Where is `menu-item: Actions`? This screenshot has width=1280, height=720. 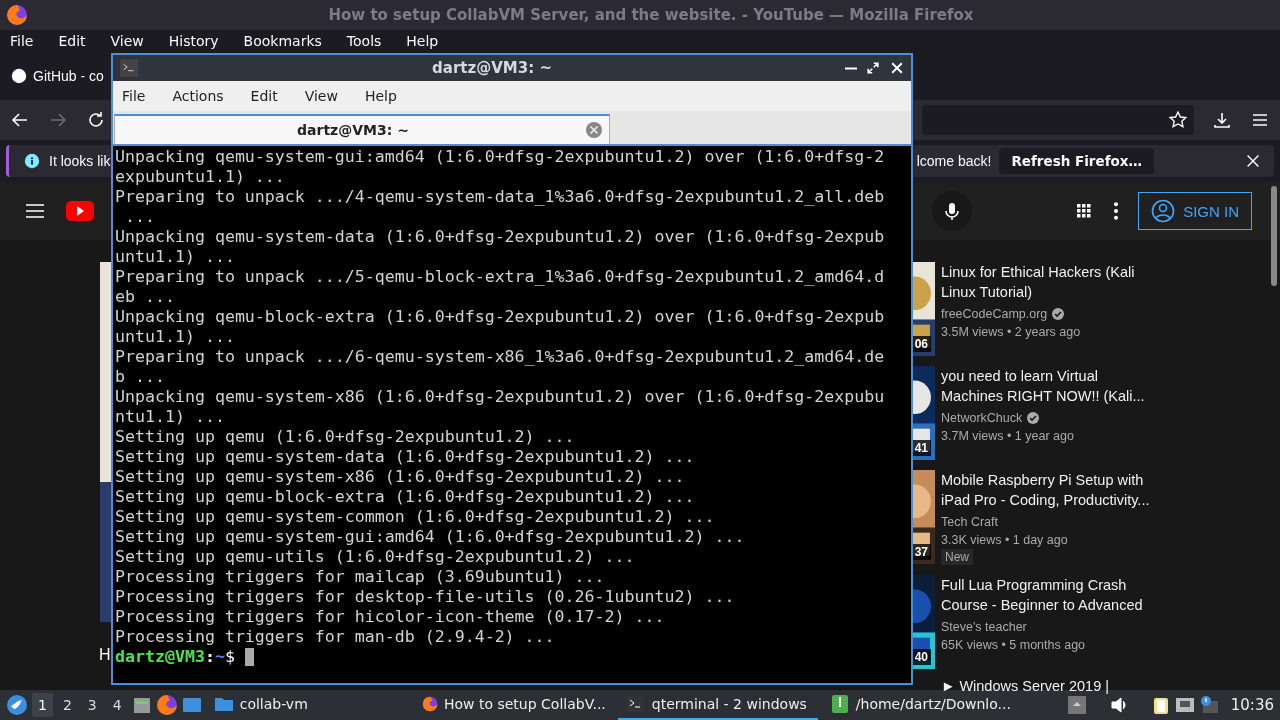
menu-item: Actions is located at coordinates (199, 96).